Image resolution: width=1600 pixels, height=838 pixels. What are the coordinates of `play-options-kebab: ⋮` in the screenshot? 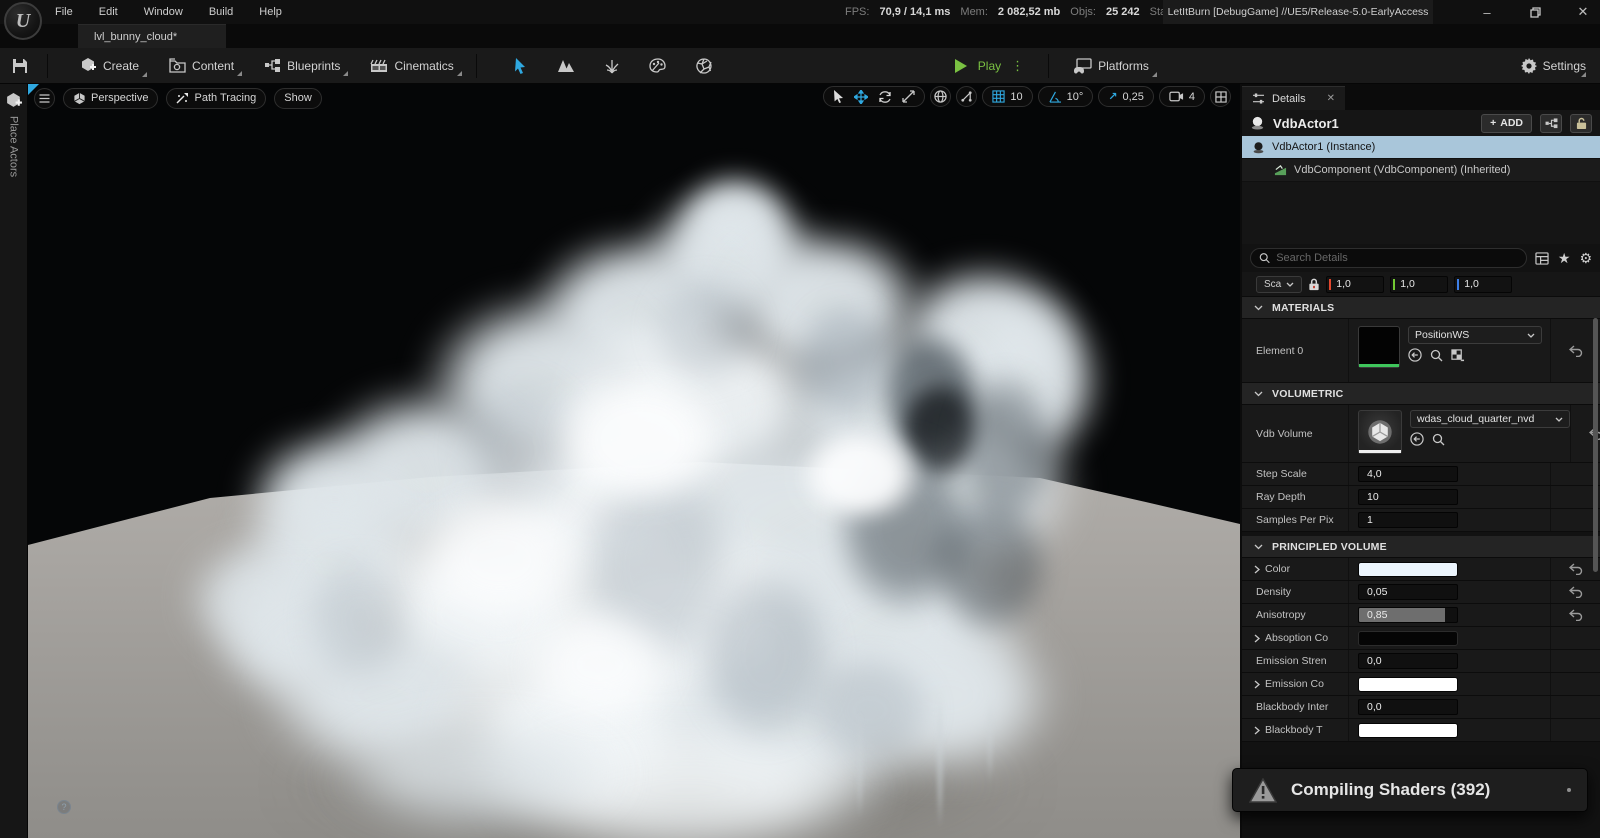 It's located at (1017, 65).